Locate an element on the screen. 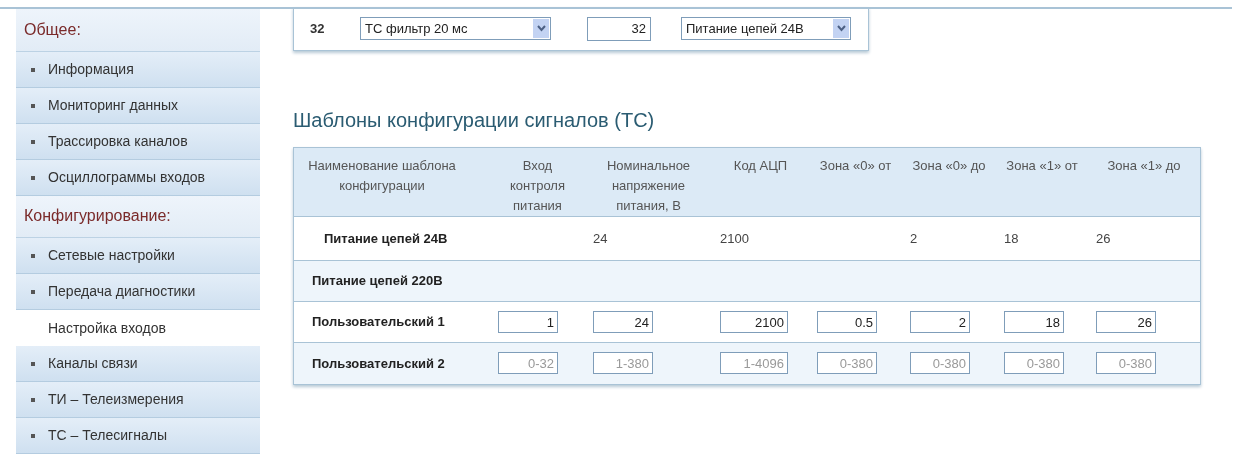  section-heading: Шаблоны конфигурации сигналов (ТС) is located at coordinates (474, 120).